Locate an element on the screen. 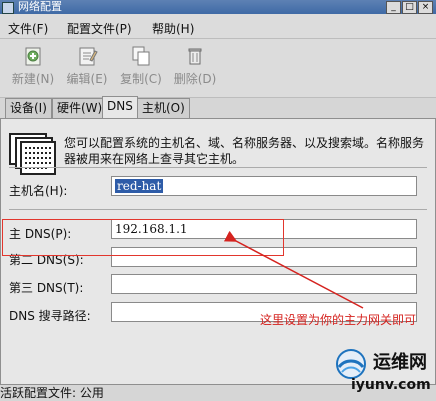  delete-label: 删除(D) is located at coordinates (195, 79).